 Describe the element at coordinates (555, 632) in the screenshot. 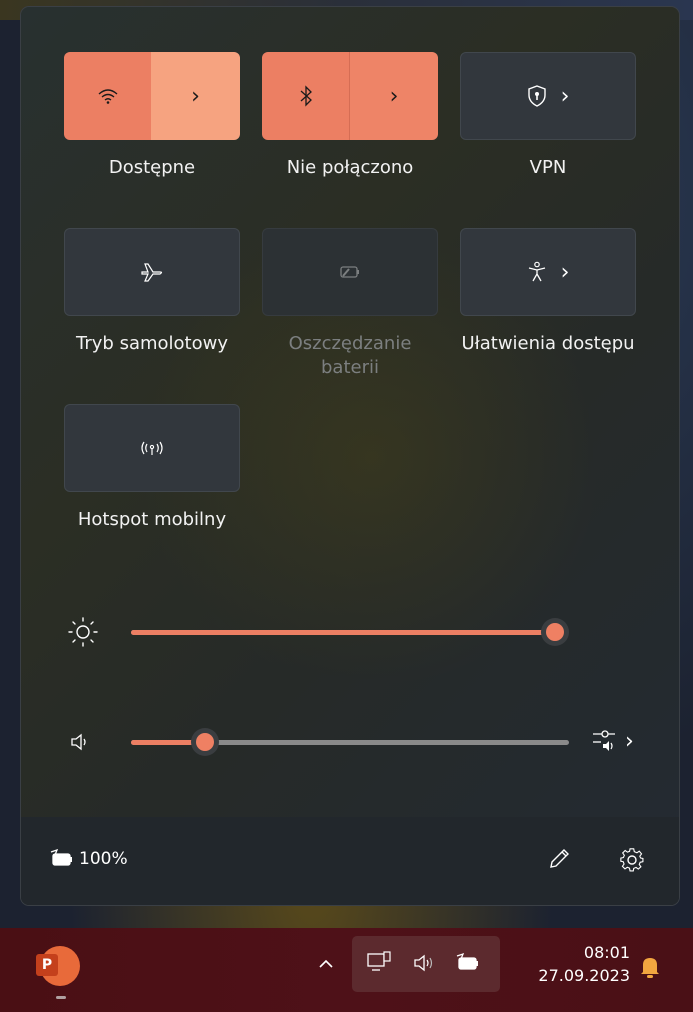

I see `brightness-thumb` at that location.